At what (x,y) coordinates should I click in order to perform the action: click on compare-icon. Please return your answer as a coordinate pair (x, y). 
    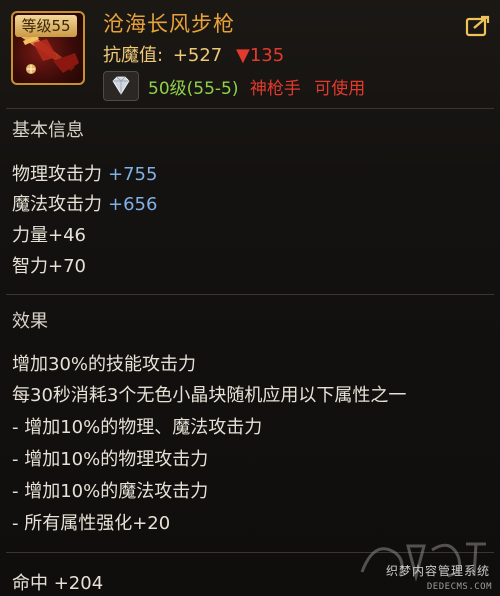
    Looking at the image, I should click on (477, 26).